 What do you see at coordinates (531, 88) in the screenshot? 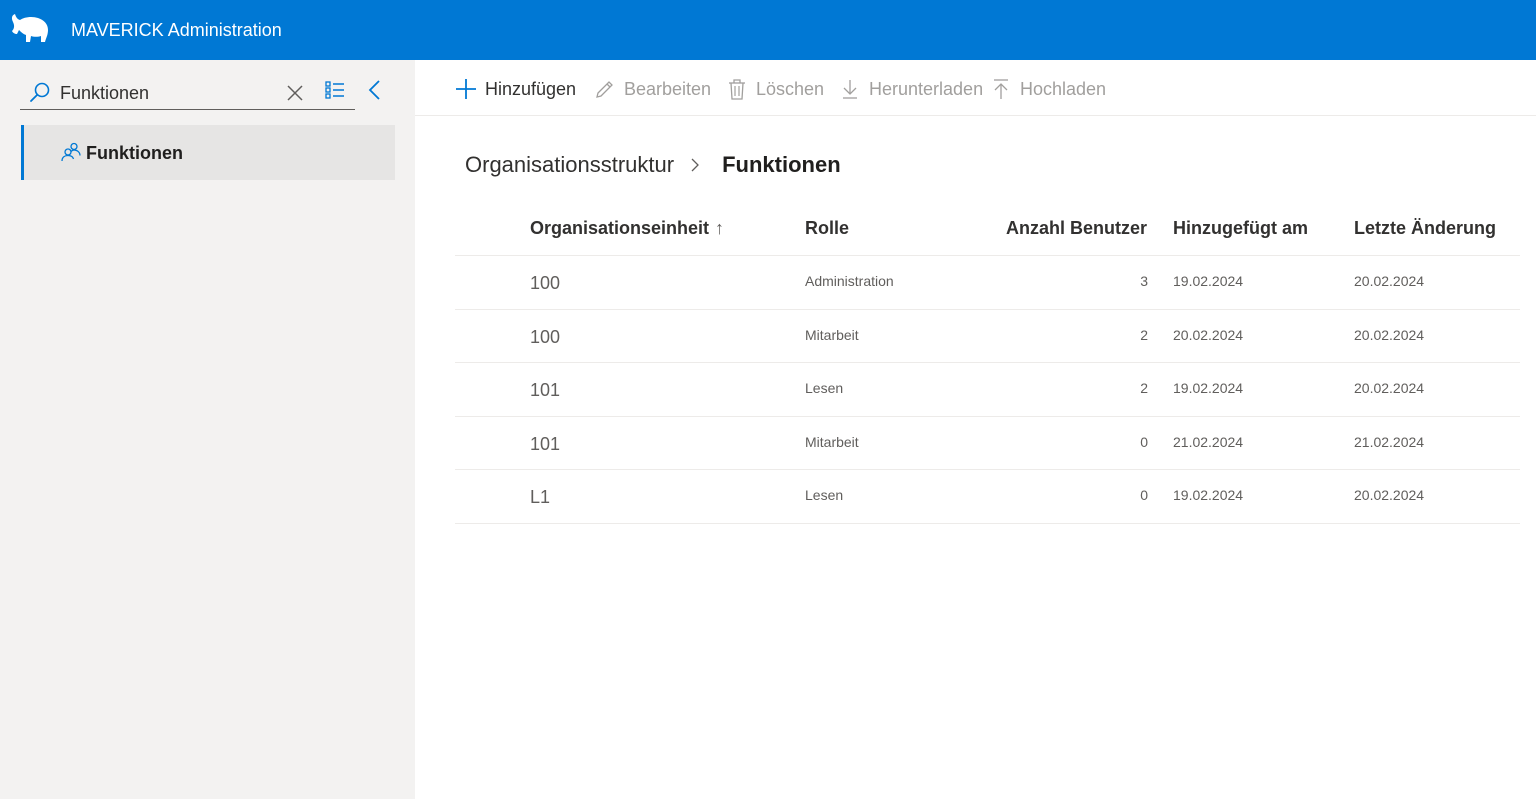
I see `add-label: Hinzufügen` at bounding box center [531, 88].